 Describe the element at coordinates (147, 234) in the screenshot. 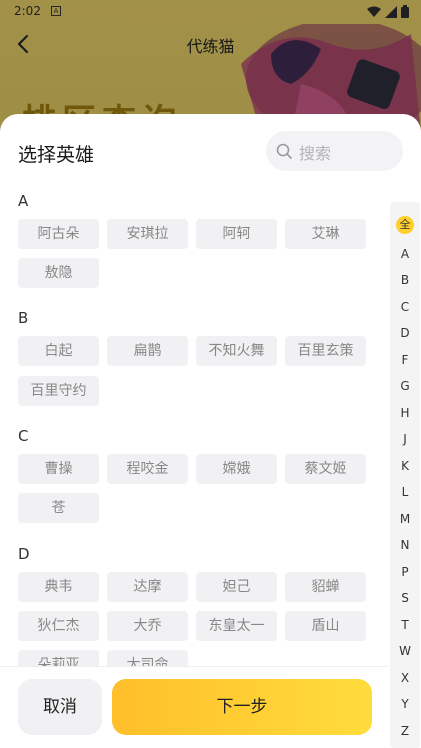

I see `hero-chip: 安琪拉` at that location.